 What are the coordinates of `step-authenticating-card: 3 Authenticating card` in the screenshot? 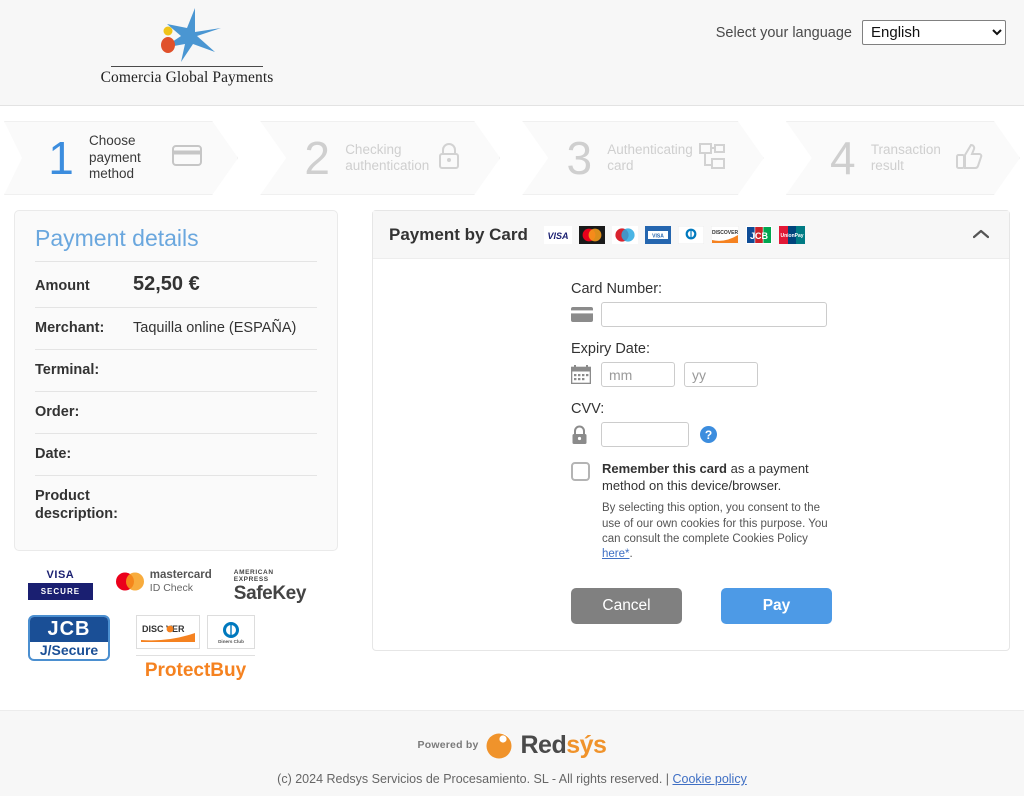 It's located at (643, 158).